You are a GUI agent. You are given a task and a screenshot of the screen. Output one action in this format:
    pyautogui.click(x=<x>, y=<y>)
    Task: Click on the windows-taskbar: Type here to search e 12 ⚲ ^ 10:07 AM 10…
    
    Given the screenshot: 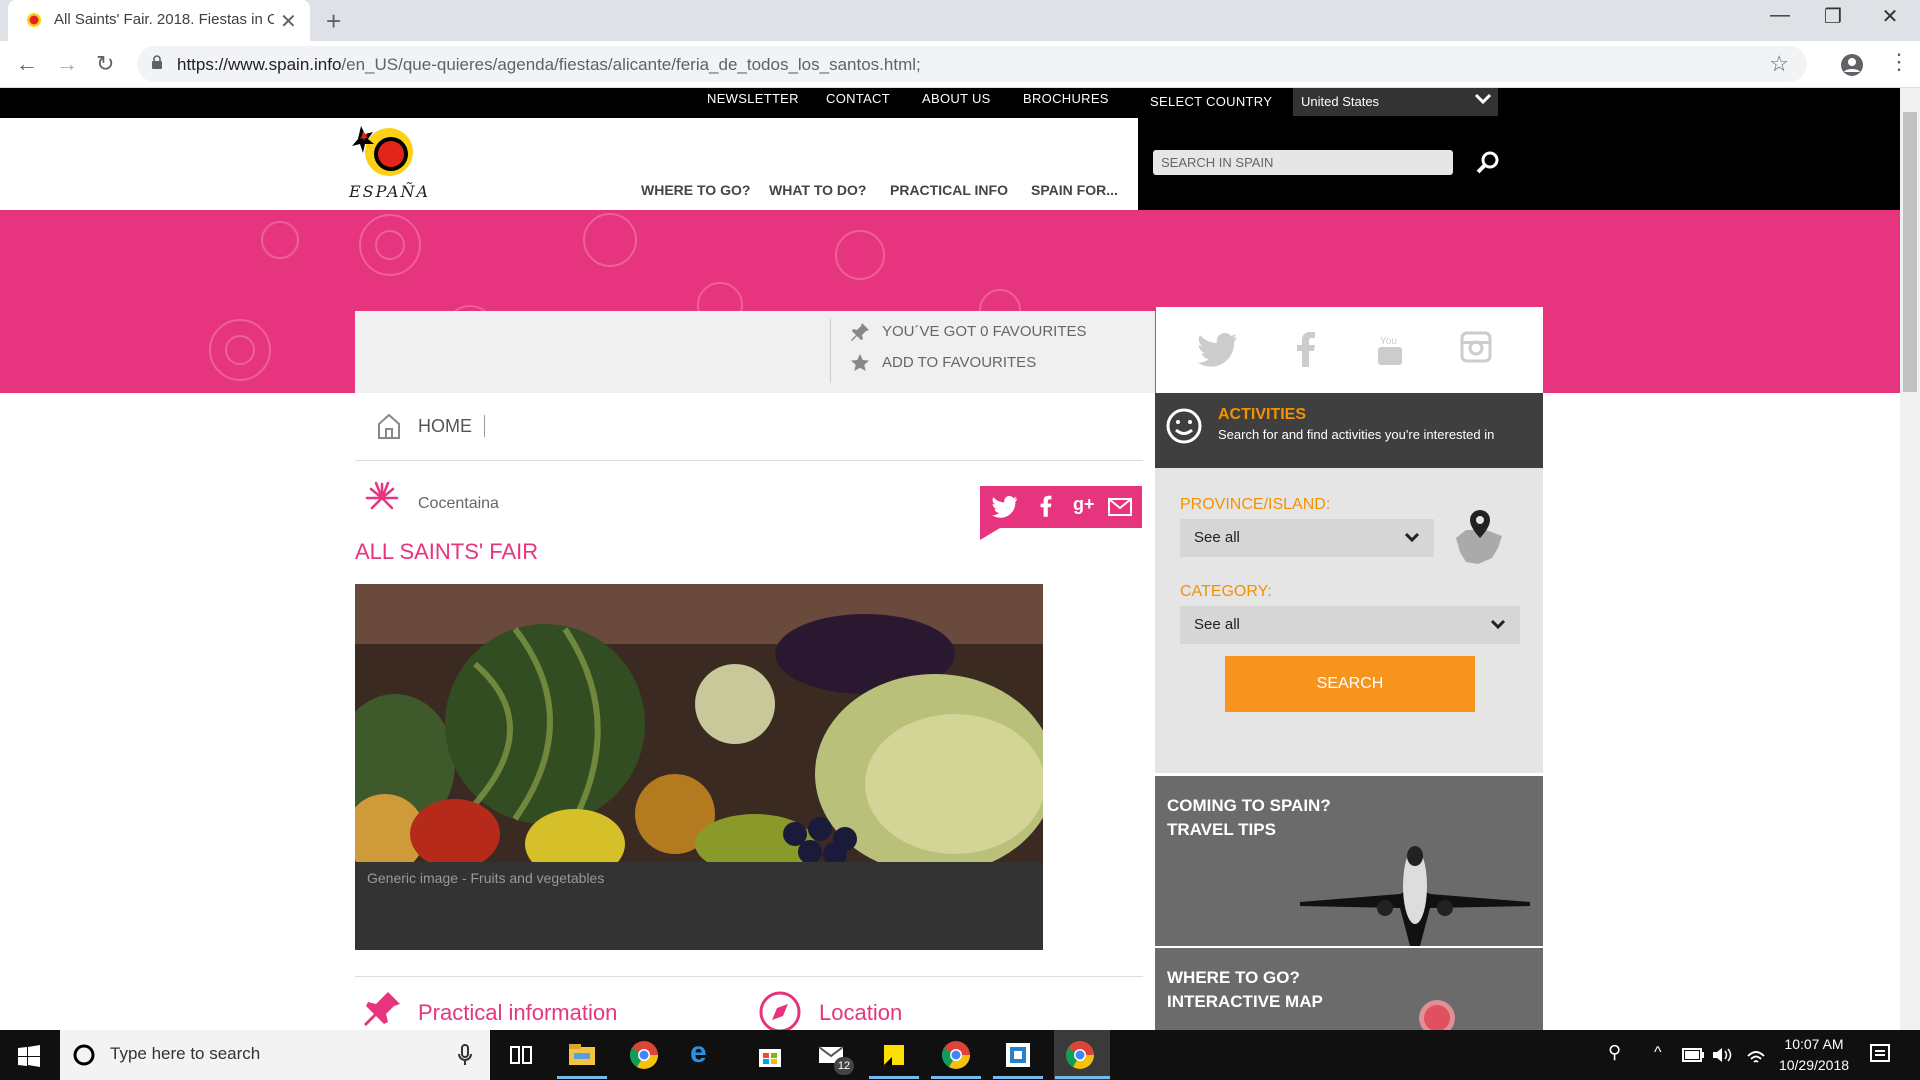 What is the action you would take?
    pyautogui.click(x=960, y=1055)
    